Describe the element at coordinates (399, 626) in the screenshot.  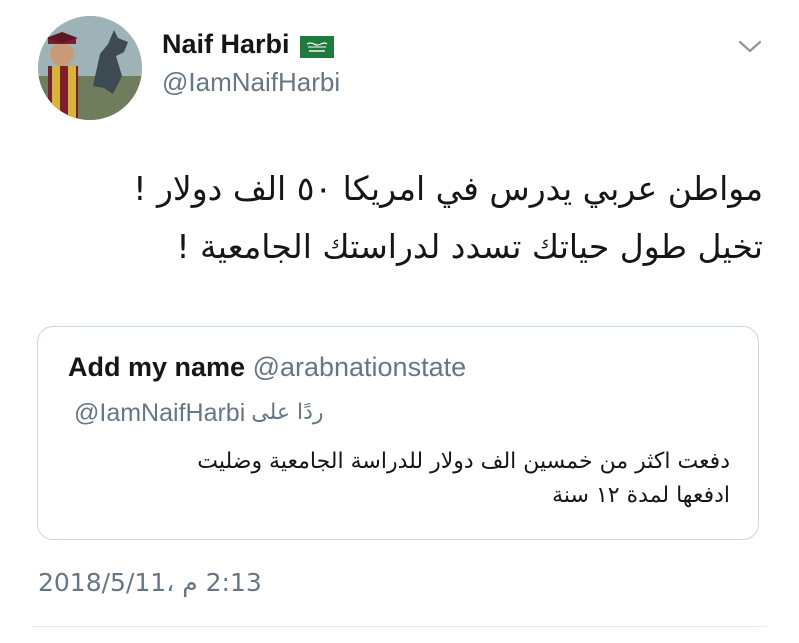
I see `divider` at that location.